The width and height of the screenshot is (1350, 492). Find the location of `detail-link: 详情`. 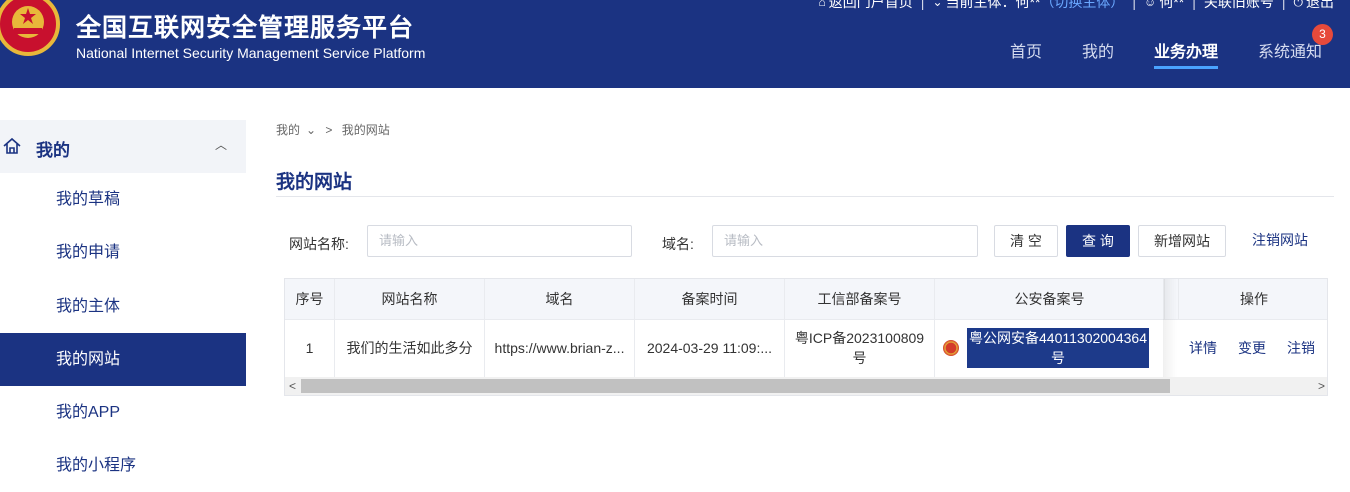

detail-link: 详情 is located at coordinates (1203, 348).